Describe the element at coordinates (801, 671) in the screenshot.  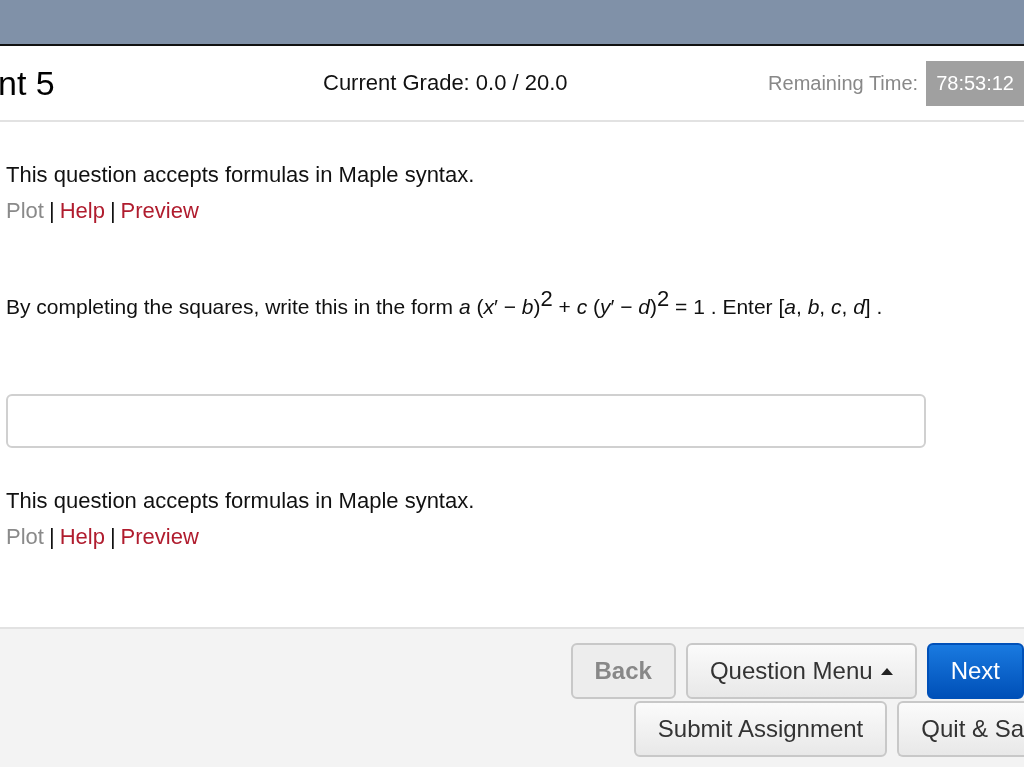
I see `button: Question Menu` at that location.